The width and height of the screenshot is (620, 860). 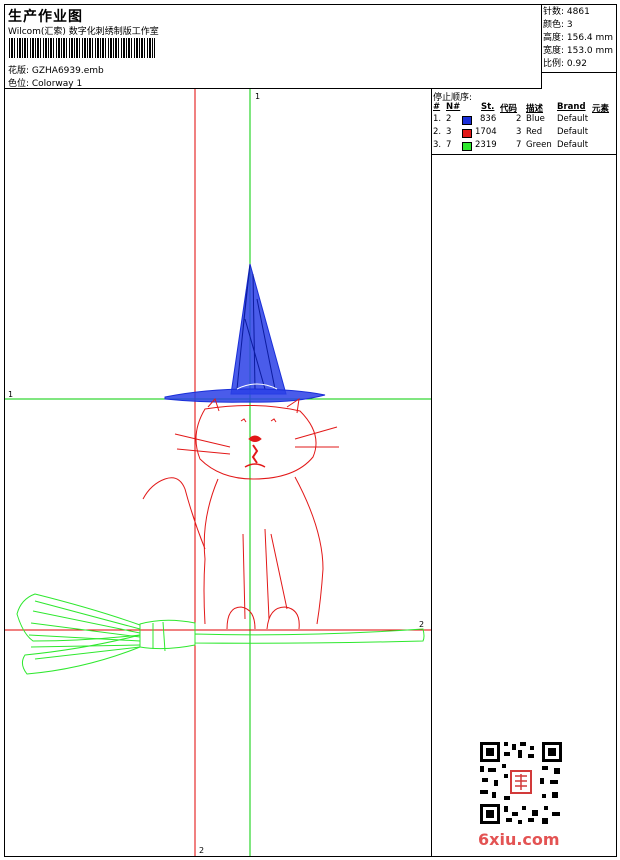 What do you see at coordinates (601, 109) in the screenshot?
I see `col-header-element: 元素` at bounding box center [601, 109].